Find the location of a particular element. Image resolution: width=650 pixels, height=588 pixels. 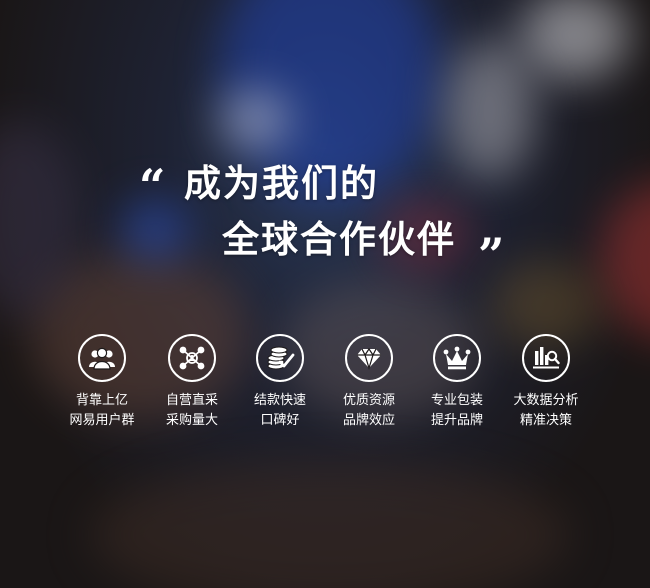

feature-title: 结款快速 is located at coordinates (279, 400).